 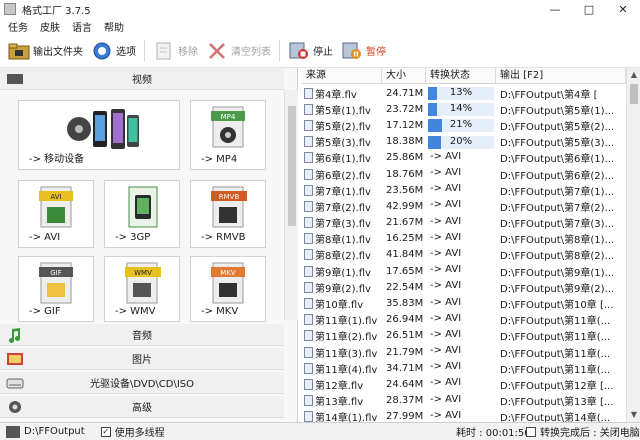 I want to click on table-scrollbar: ▲ ▼, so click(x=633, y=245).